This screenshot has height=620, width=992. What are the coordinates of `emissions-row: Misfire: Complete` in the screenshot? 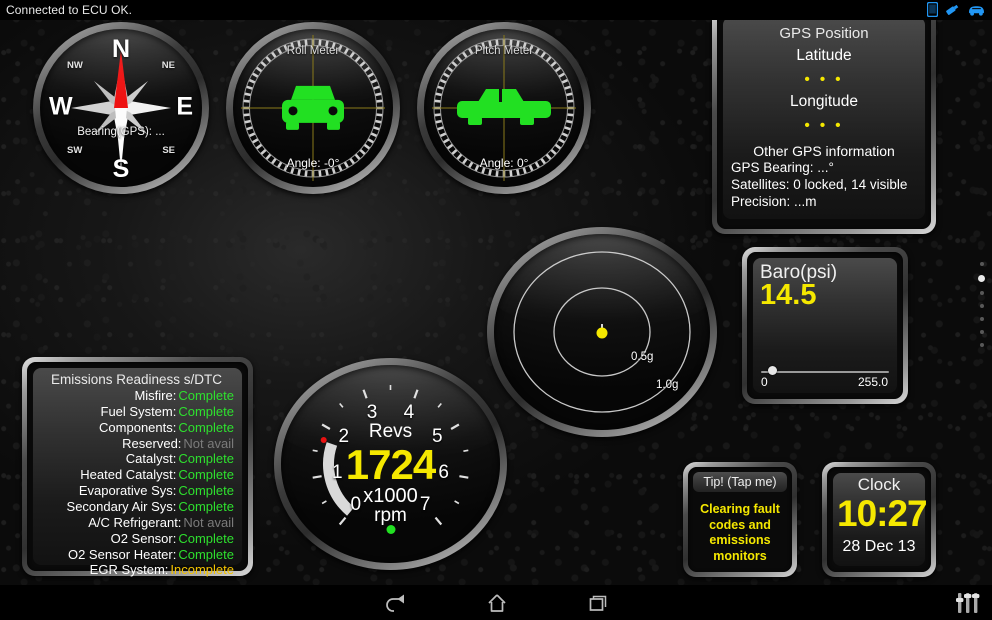 It's located at (136, 396).